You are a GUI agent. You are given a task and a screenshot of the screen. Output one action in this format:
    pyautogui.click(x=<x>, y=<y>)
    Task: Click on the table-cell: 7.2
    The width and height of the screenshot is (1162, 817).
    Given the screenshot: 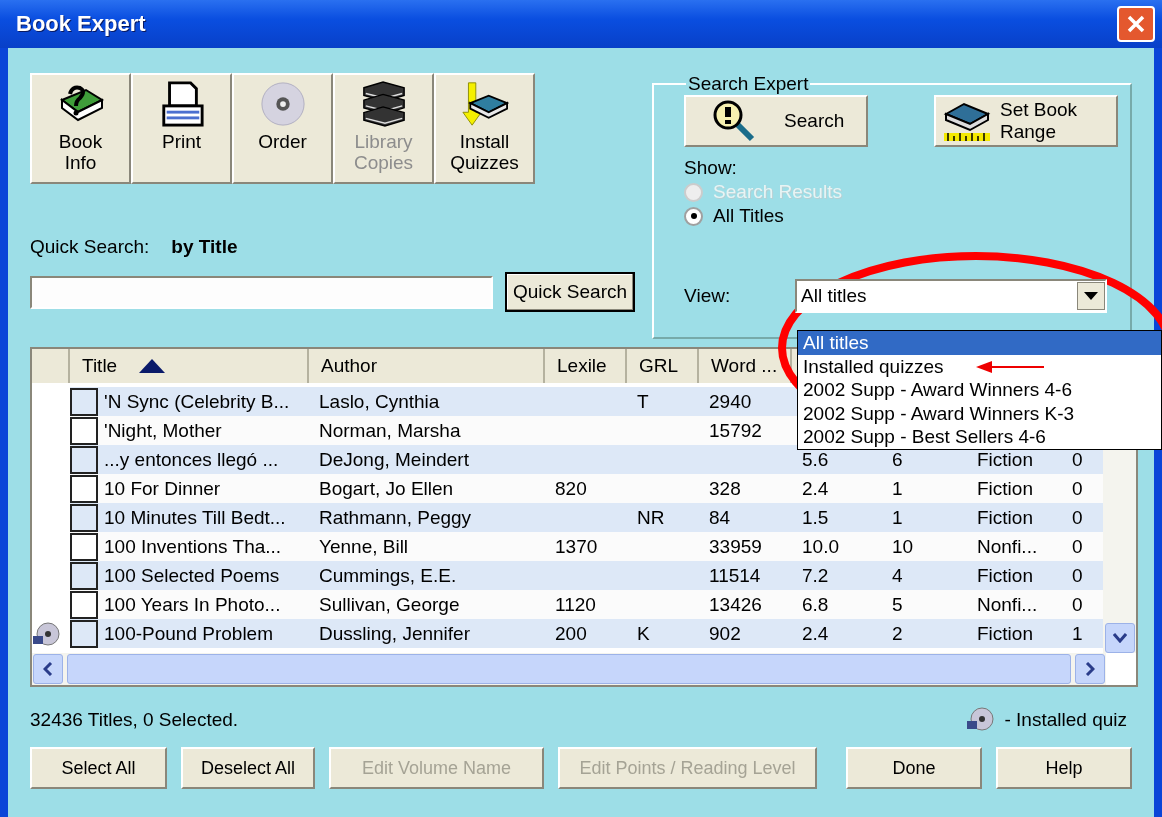 What is the action you would take?
    pyautogui.click(x=815, y=575)
    